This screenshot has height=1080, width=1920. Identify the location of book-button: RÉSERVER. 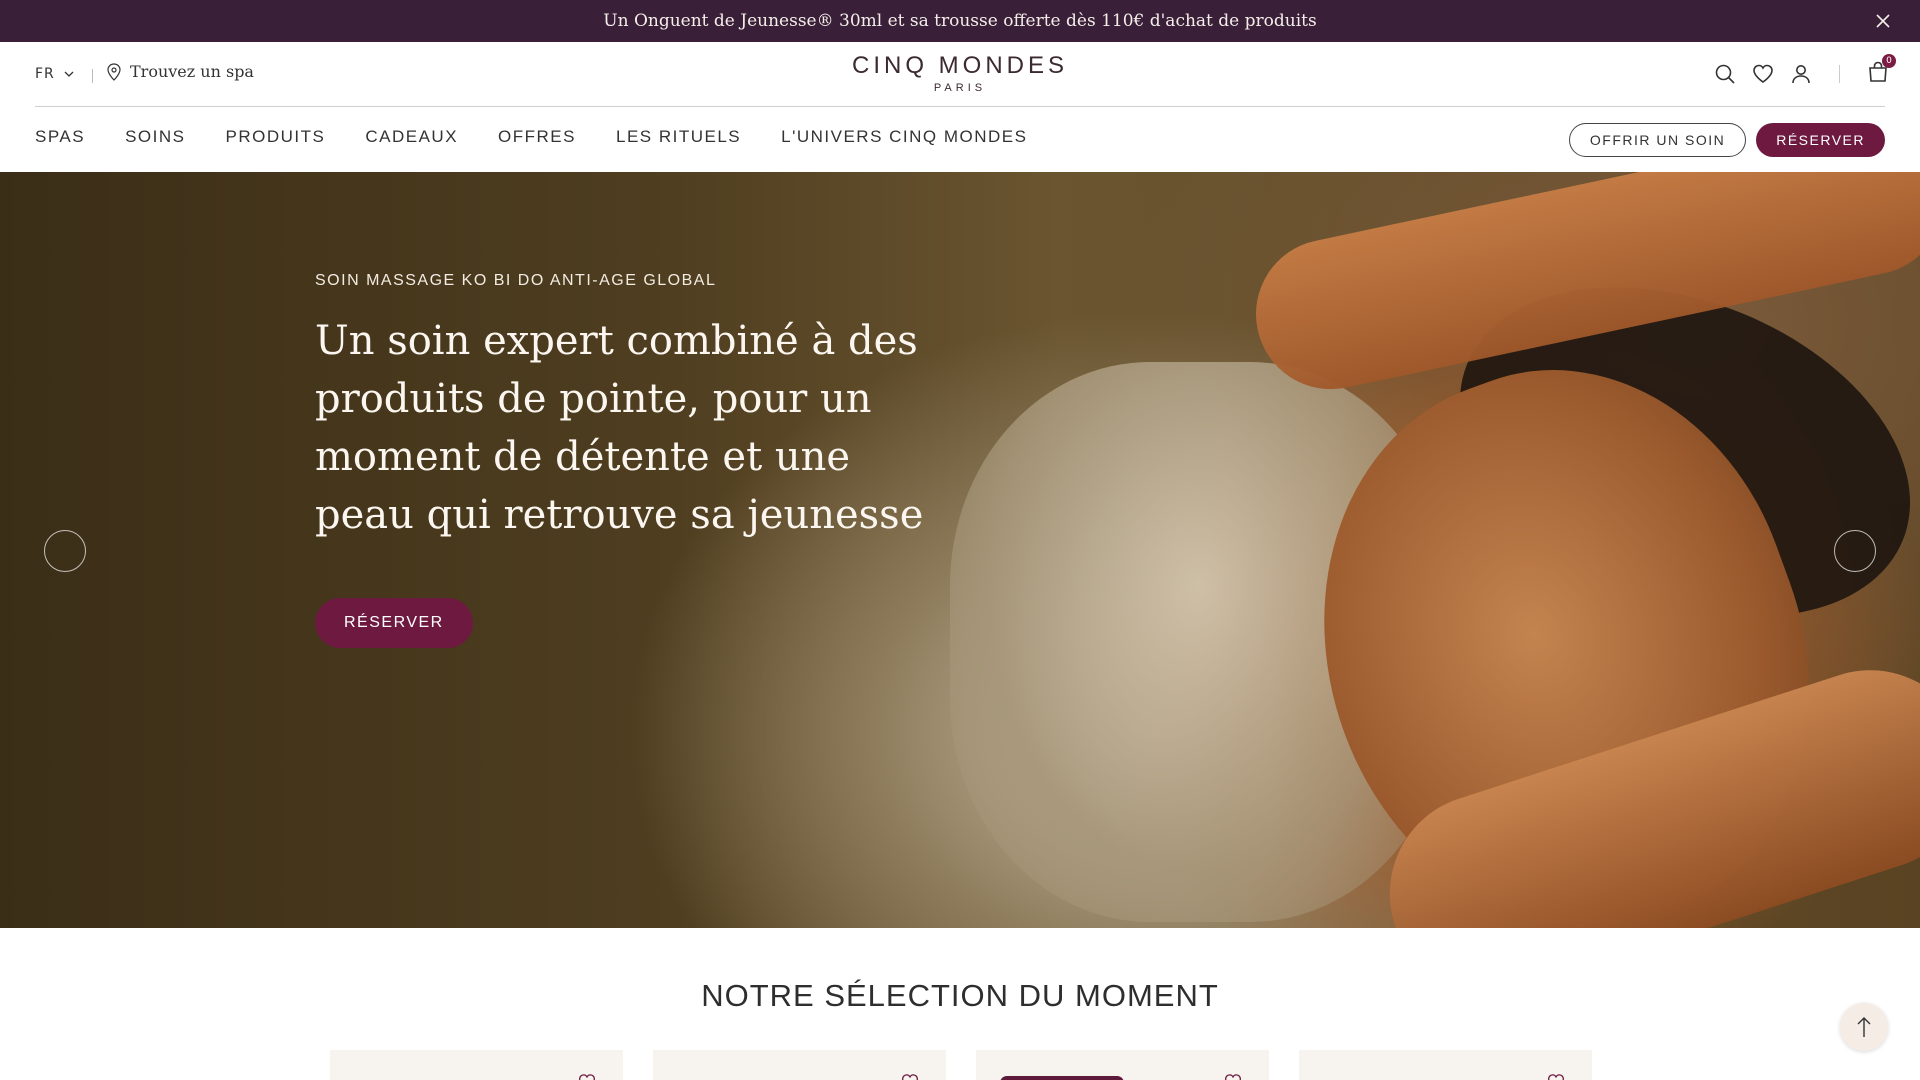
(1820, 140).